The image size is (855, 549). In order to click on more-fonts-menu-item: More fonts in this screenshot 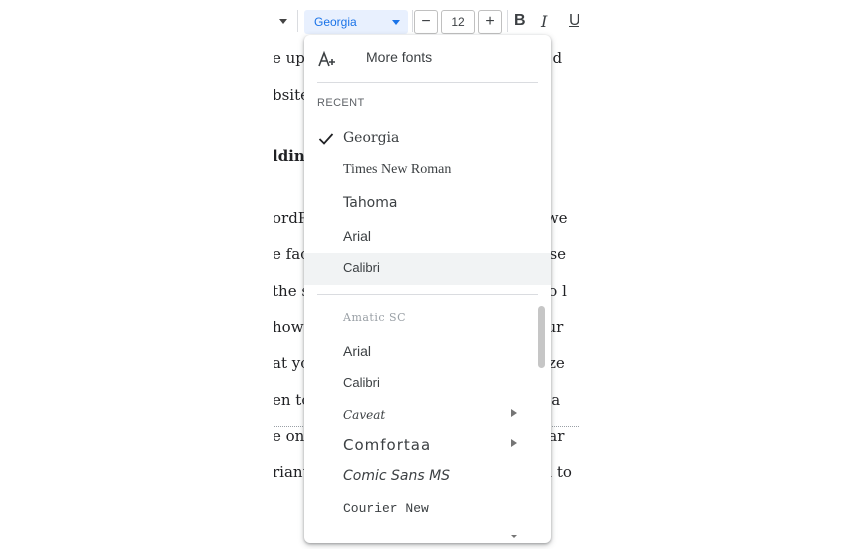, I will do `click(427, 58)`.